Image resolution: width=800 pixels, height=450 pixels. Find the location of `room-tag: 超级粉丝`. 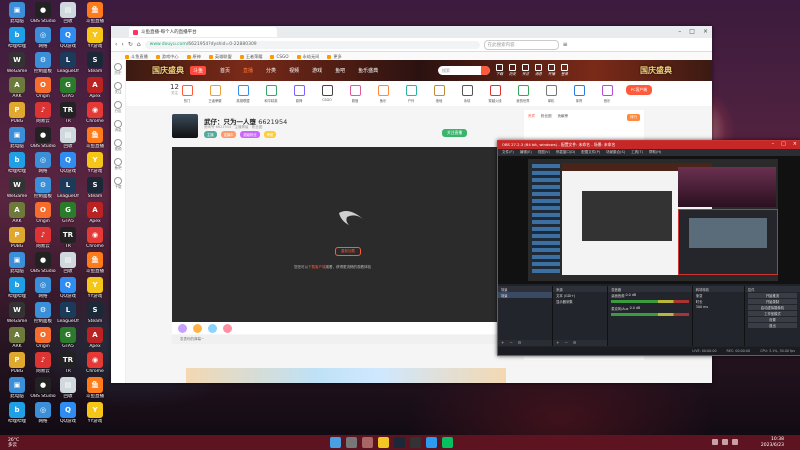

room-tag: 超级粉丝 is located at coordinates (250, 134).